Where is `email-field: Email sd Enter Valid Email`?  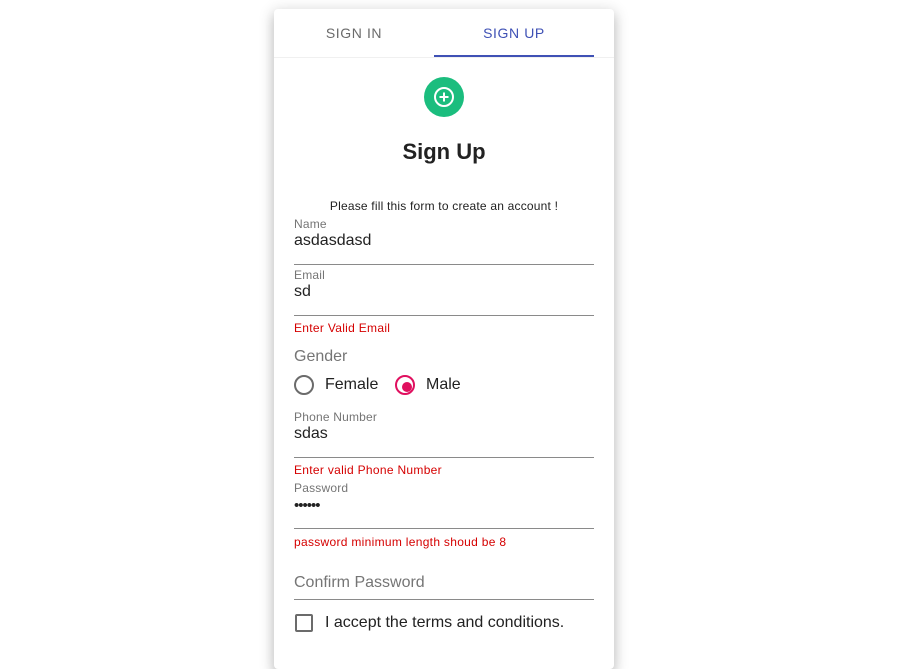
email-field: Email sd Enter Valid Email is located at coordinates (444, 303).